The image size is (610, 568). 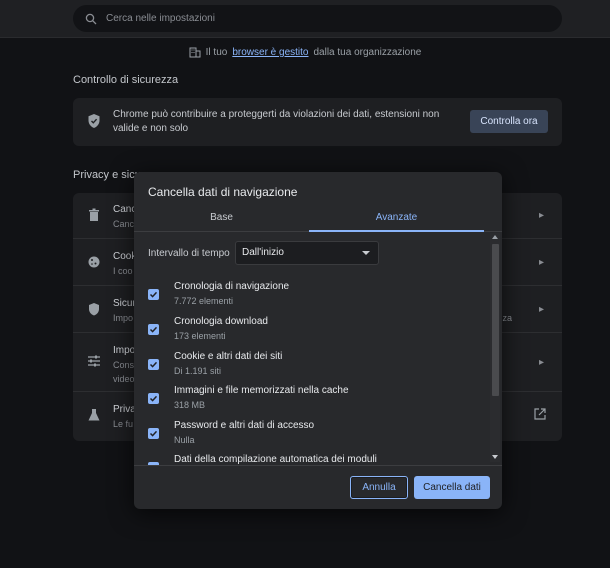 What do you see at coordinates (223, 192) in the screenshot?
I see `dialog-title: Cancella dati di navigazione` at bounding box center [223, 192].